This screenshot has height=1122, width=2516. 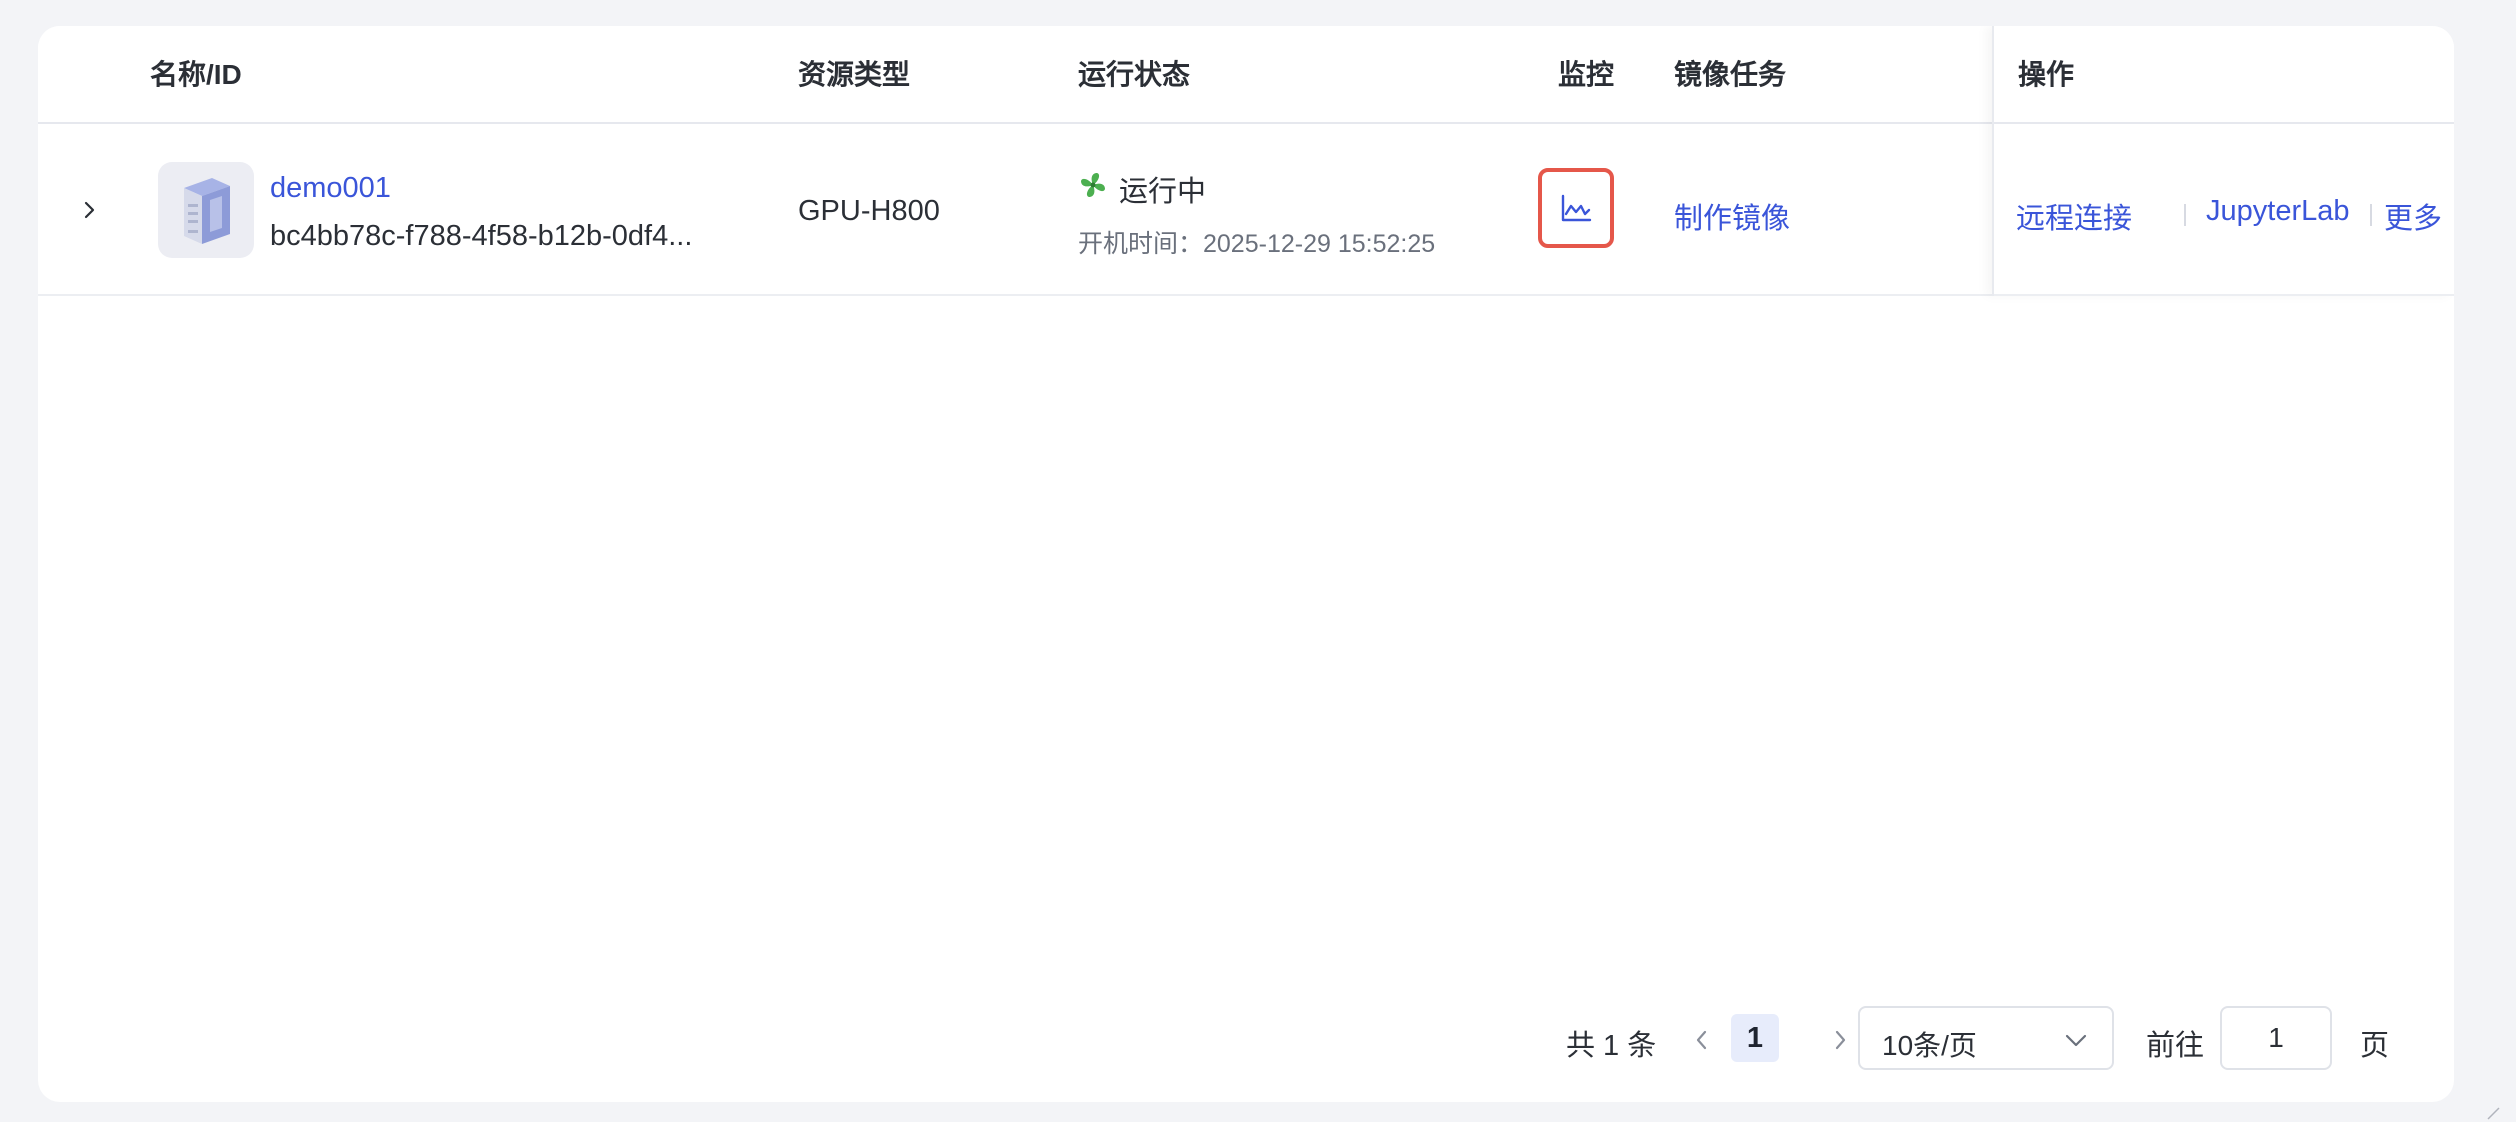 I want to click on column-header-name-id: 名称/ID, so click(x=196, y=74).